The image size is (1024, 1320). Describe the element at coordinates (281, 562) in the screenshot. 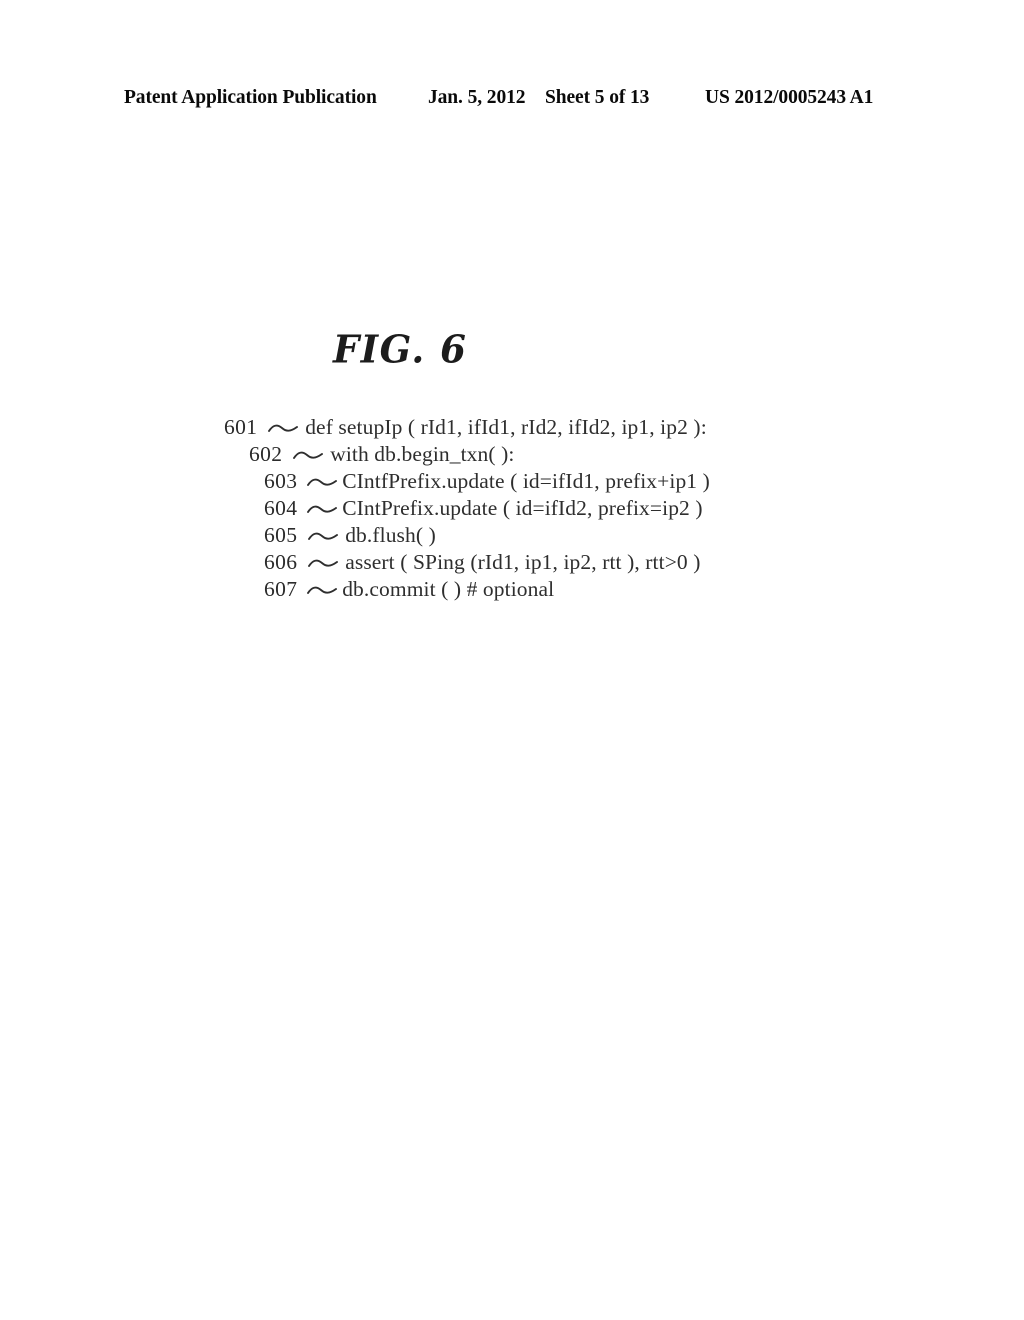

I see `reference-numeral: 606` at that location.